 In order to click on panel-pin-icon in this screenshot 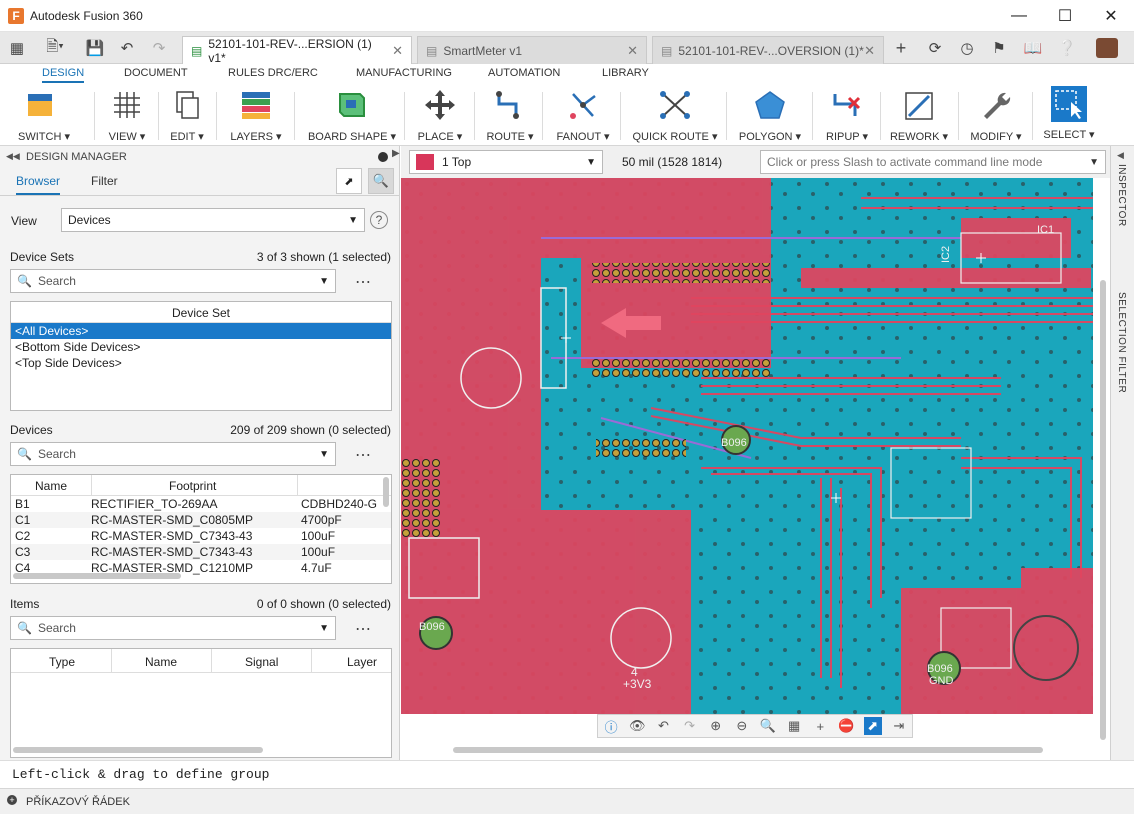, I will do `click(383, 157)`.